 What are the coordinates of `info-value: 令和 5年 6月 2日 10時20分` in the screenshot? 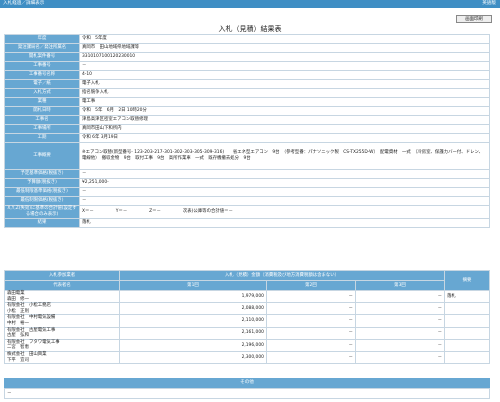 It's located at (284, 111).